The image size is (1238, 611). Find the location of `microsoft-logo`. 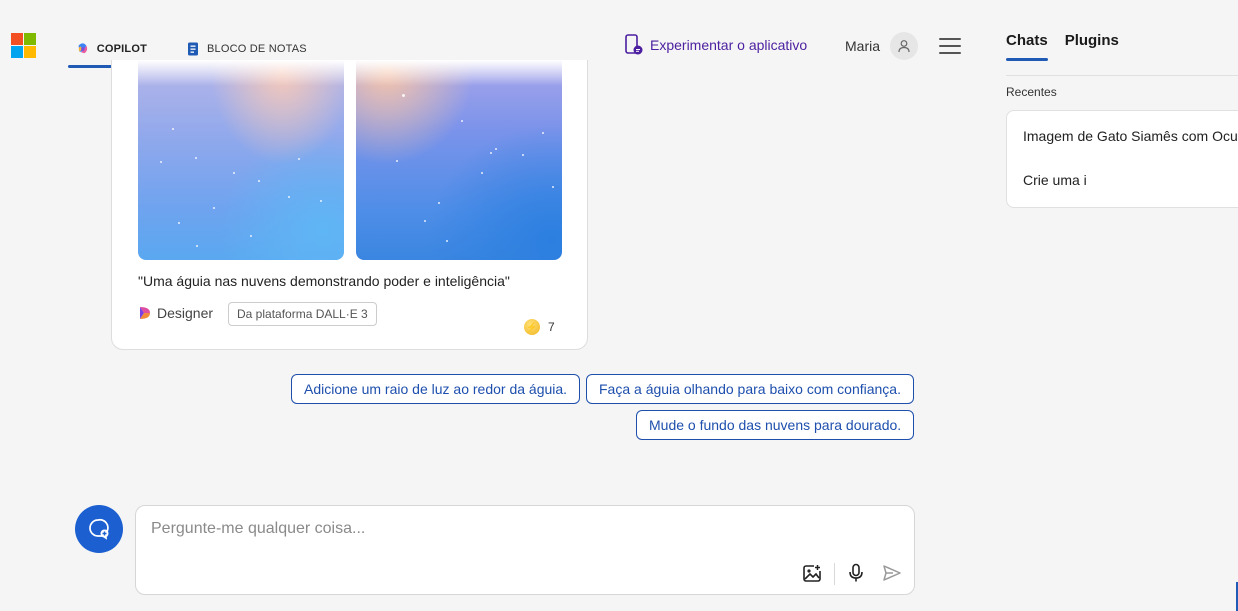

microsoft-logo is located at coordinates (23, 45).